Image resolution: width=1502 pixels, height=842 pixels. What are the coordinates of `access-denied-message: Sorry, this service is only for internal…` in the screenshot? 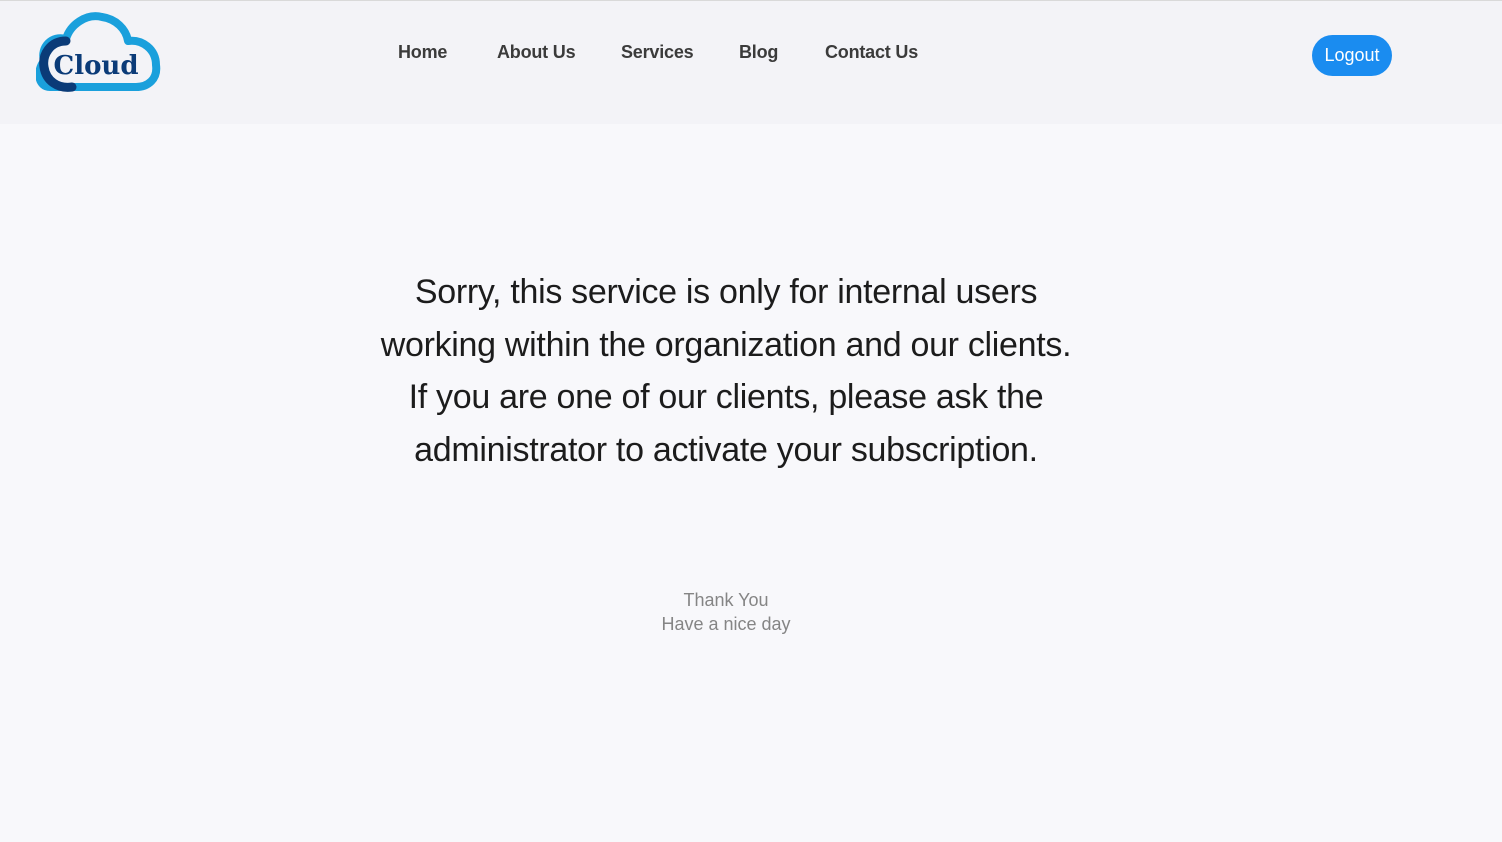 It's located at (726, 371).